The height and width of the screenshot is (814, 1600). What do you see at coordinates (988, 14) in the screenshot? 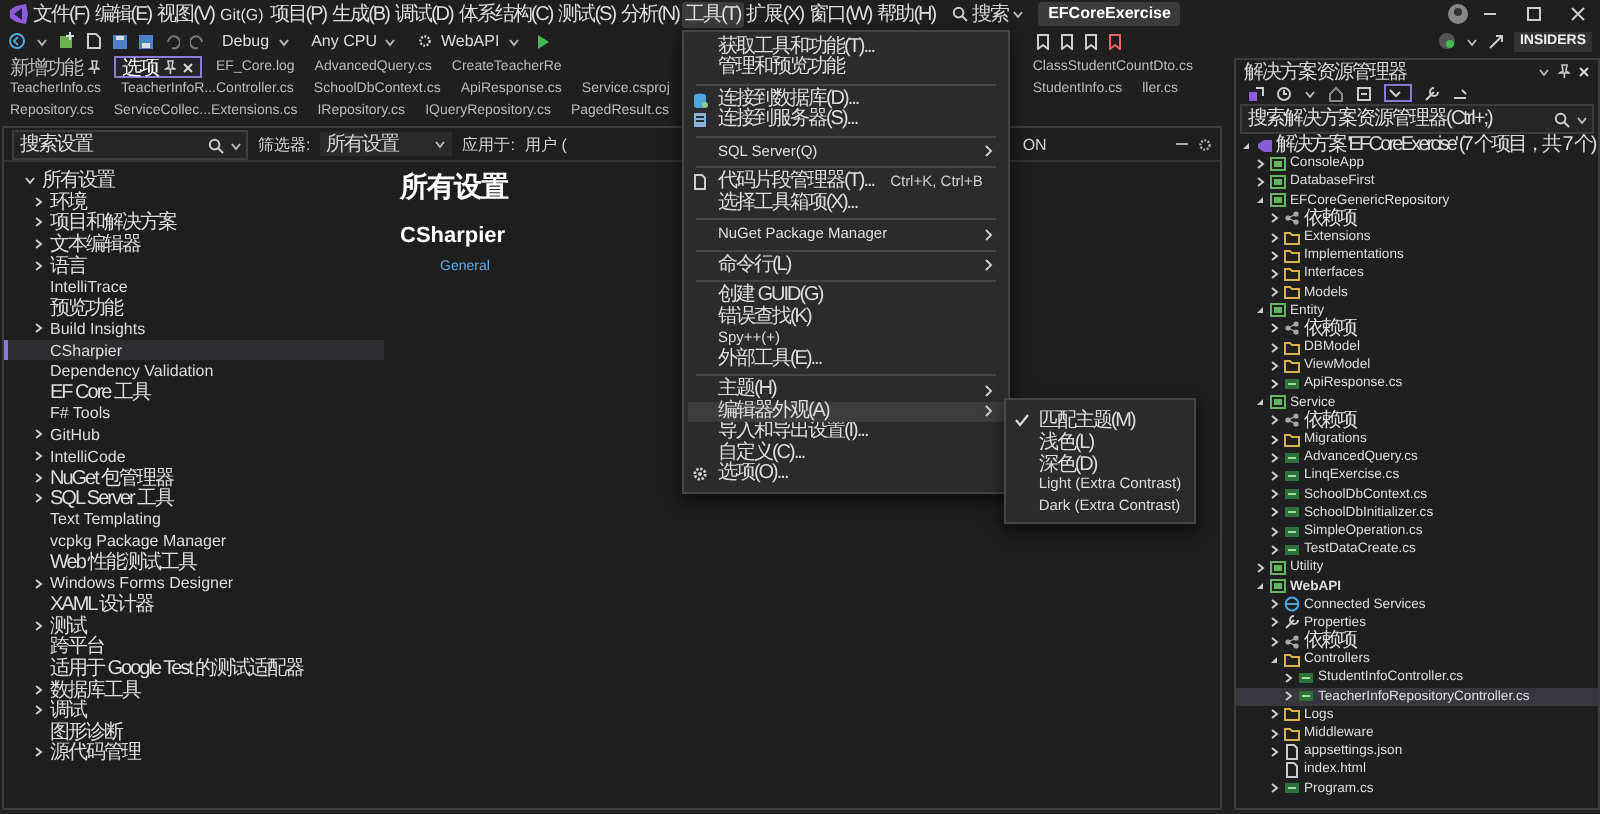
I see `search-box: 搜索` at bounding box center [988, 14].